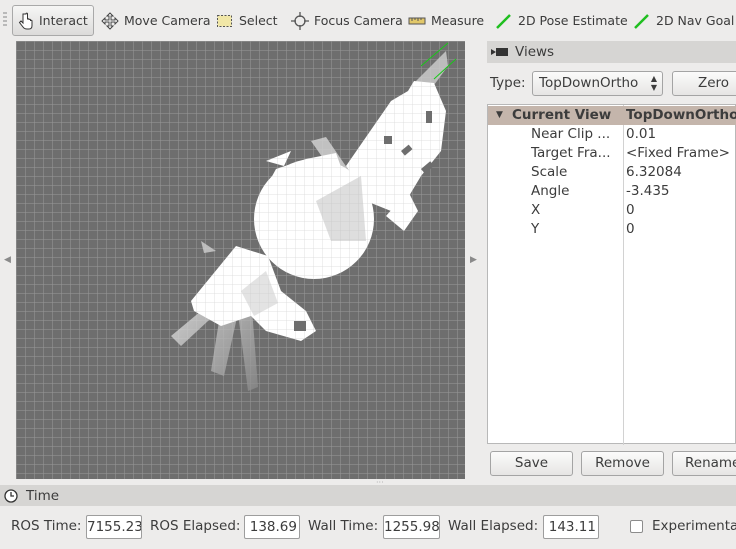 The width and height of the screenshot is (736, 549). What do you see at coordinates (272, 527) in the screenshot?
I see `ros-elapsed-field: 138.69` at bounding box center [272, 527].